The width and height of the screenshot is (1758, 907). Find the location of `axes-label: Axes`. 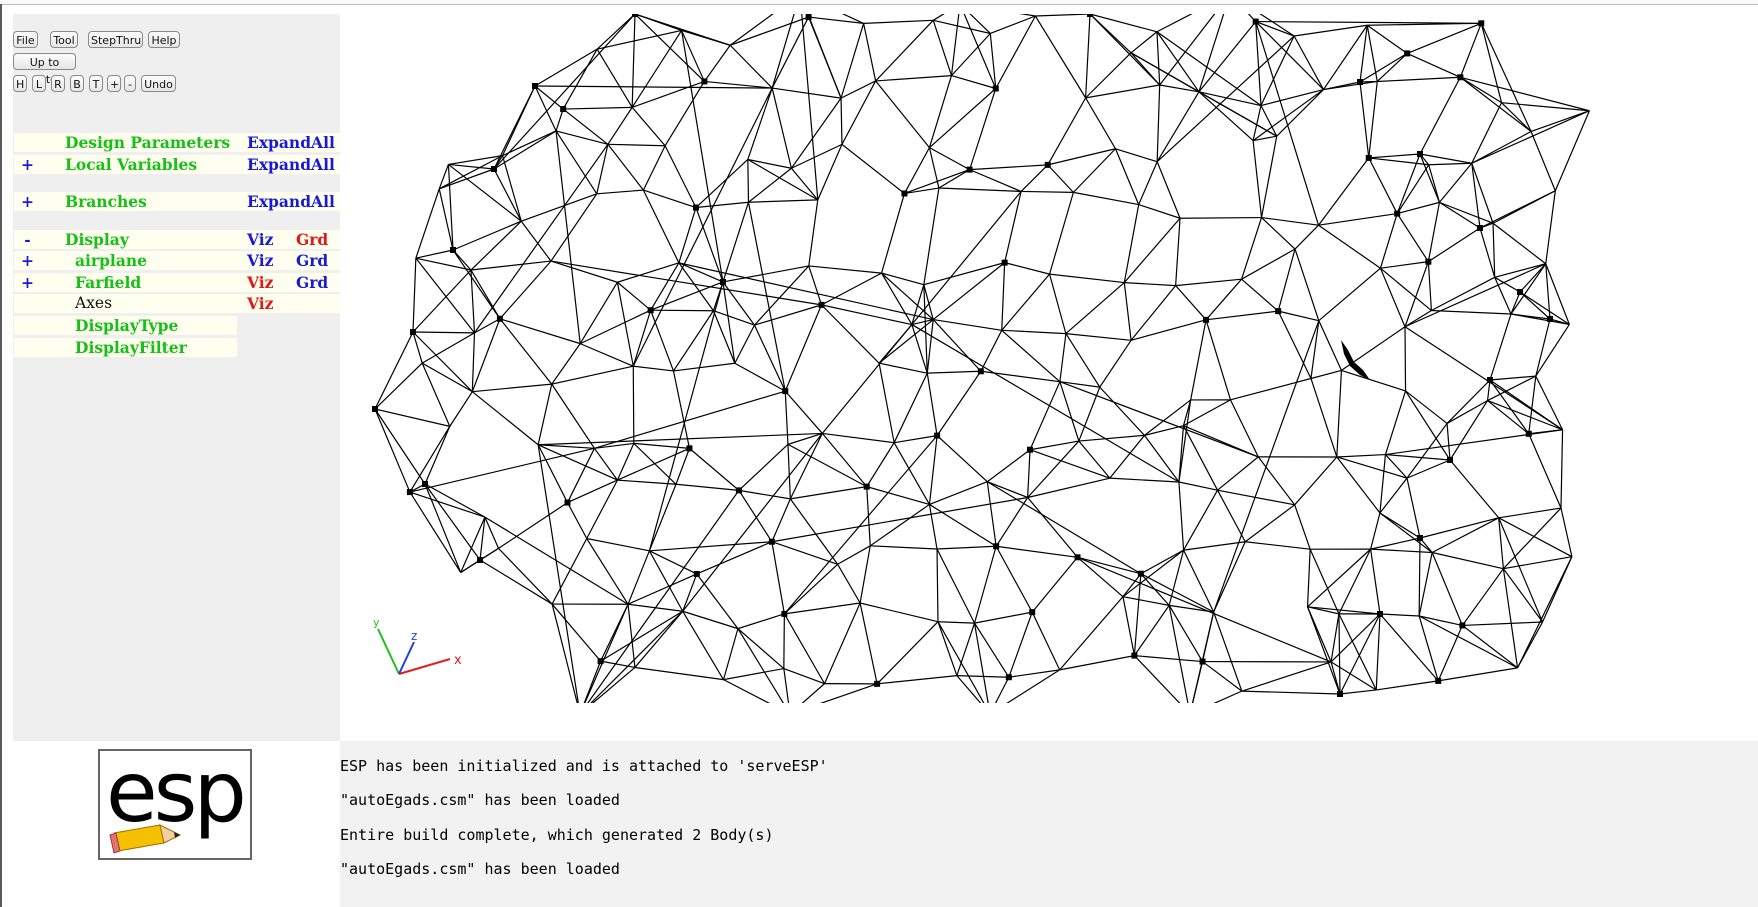

axes-label: Axes is located at coordinates (139, 303).